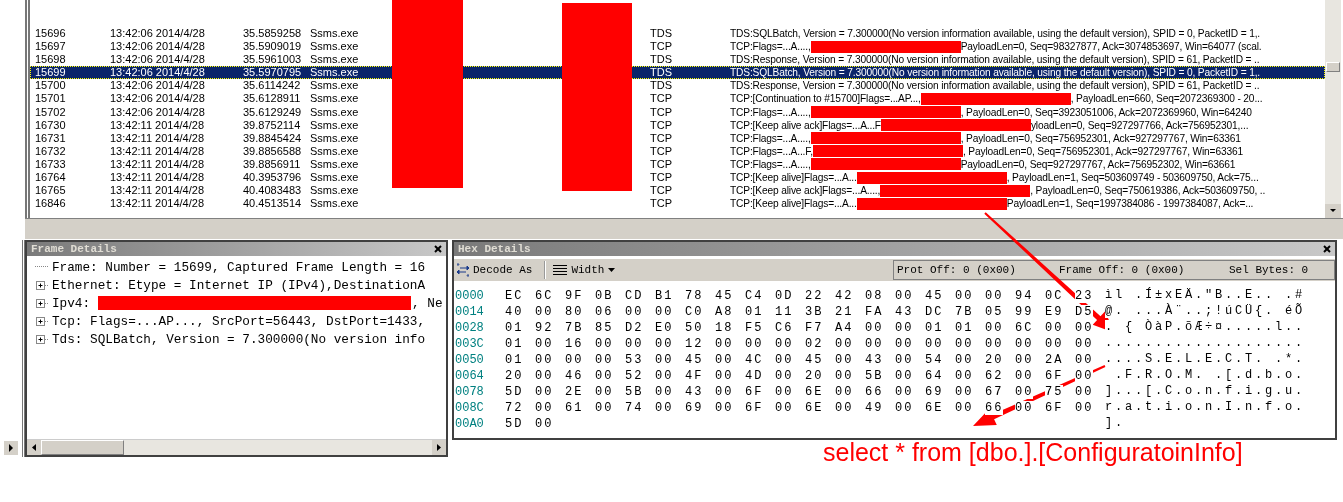 Image resolution: width=1343 pixels, height=502 pixels. I want to click on offset-label: 00A0, so click(470, 424).